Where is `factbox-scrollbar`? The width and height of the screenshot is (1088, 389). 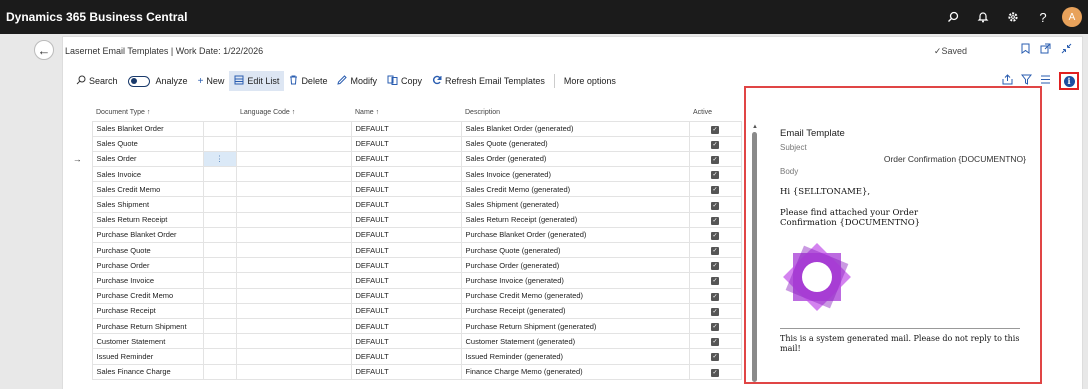 factbox-scrollbar is located at coordinates (754, 257).